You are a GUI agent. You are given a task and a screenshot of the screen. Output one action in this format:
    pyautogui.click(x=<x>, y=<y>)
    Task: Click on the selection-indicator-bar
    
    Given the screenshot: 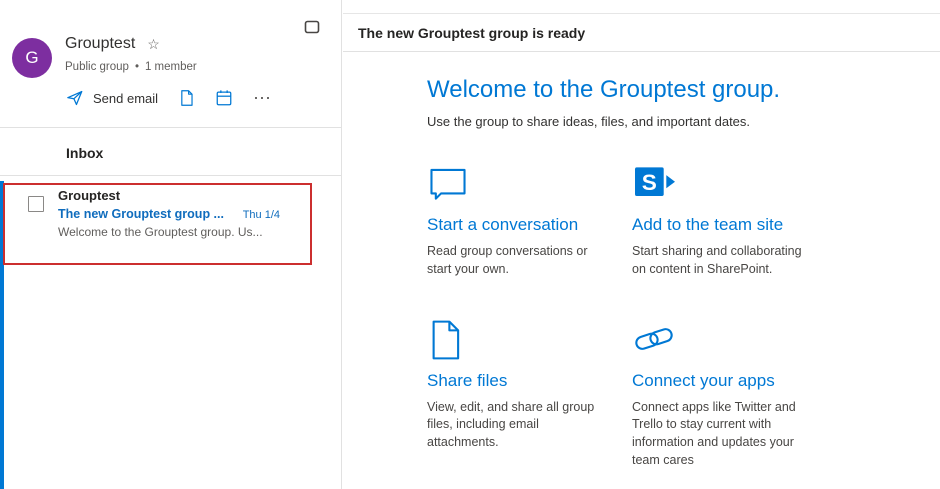 What is the action you would take?
    pyautogui.click(x=2, y=335)
    